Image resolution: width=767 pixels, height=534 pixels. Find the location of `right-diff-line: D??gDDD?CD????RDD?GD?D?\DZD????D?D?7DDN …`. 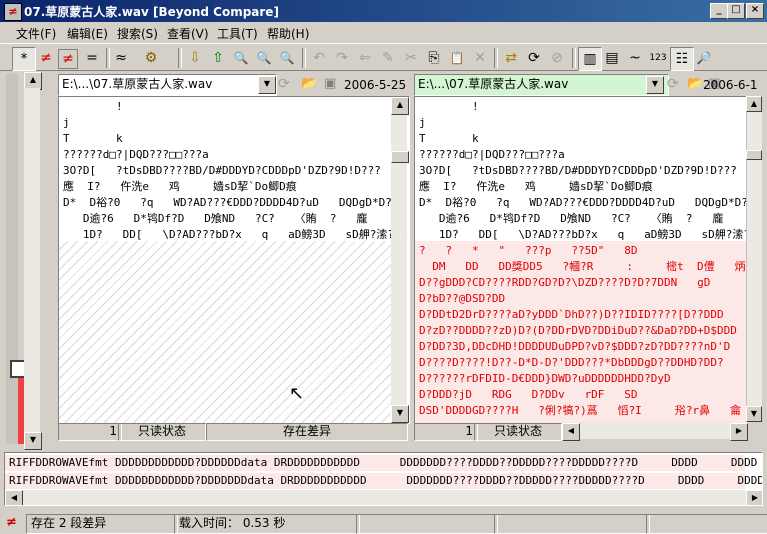

right-diff-line: D??gDDD?CD????RDD?GD?D?\DZD????D?D?7DDN … is located at coordinates (565, 282).